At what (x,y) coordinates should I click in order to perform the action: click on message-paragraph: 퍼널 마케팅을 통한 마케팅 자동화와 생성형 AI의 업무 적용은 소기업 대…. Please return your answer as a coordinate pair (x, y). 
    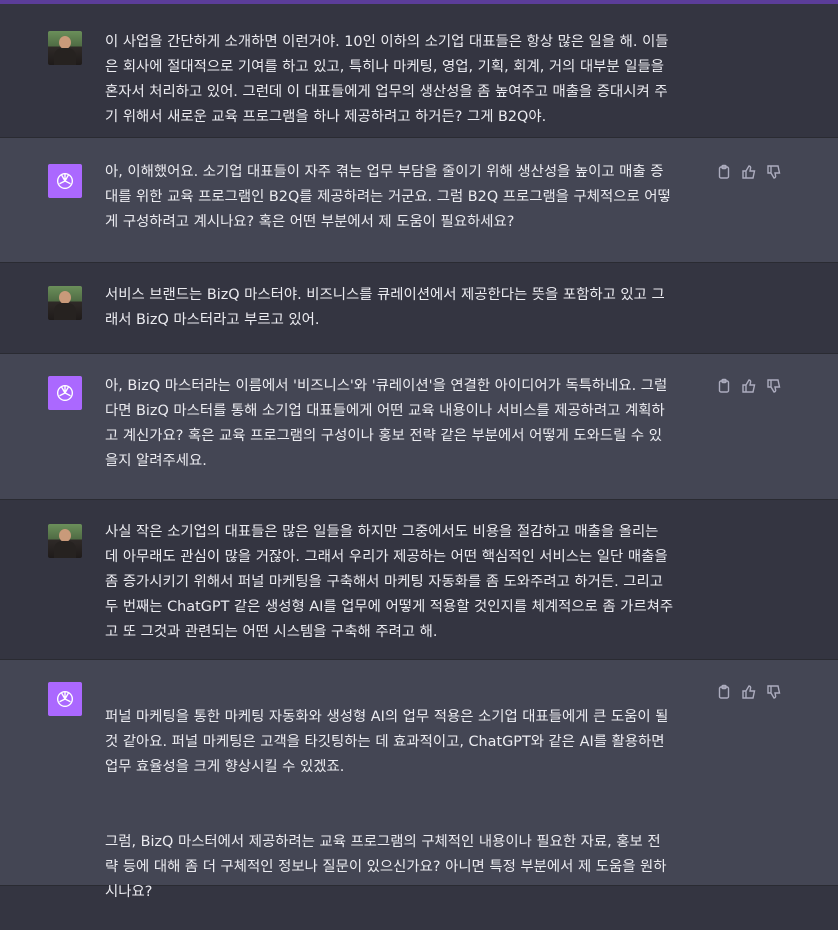
    Looking at the image, I should click on (387, 742).